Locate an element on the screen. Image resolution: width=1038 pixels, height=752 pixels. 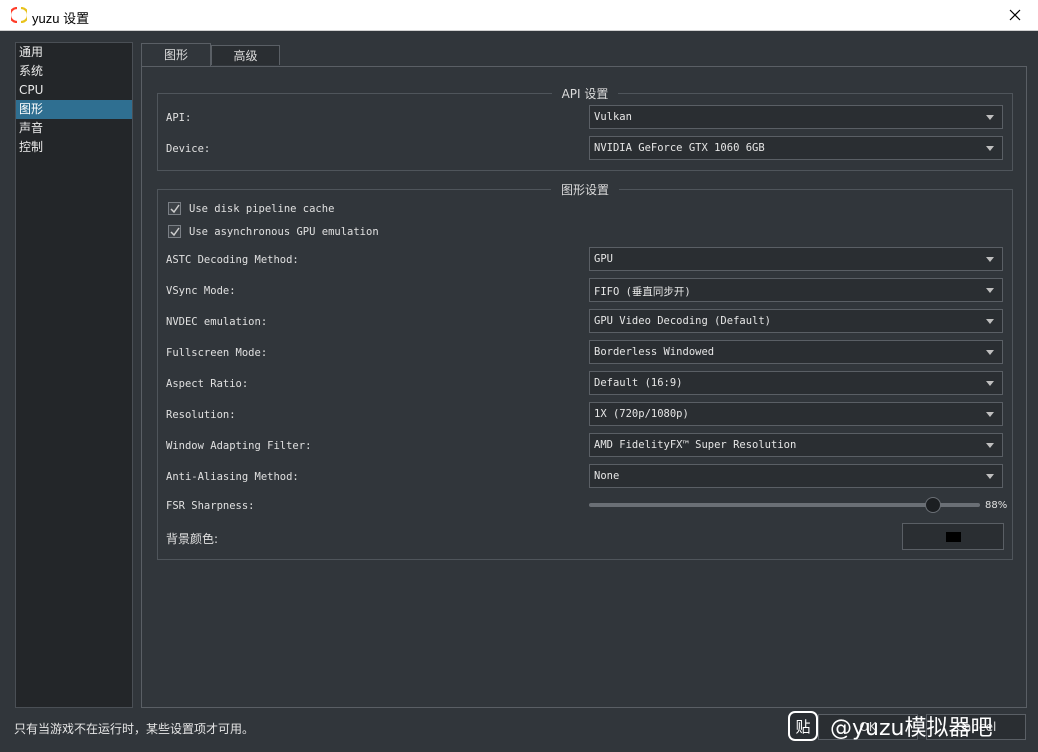
device-label: Device: is located at coordinates (188, 149).